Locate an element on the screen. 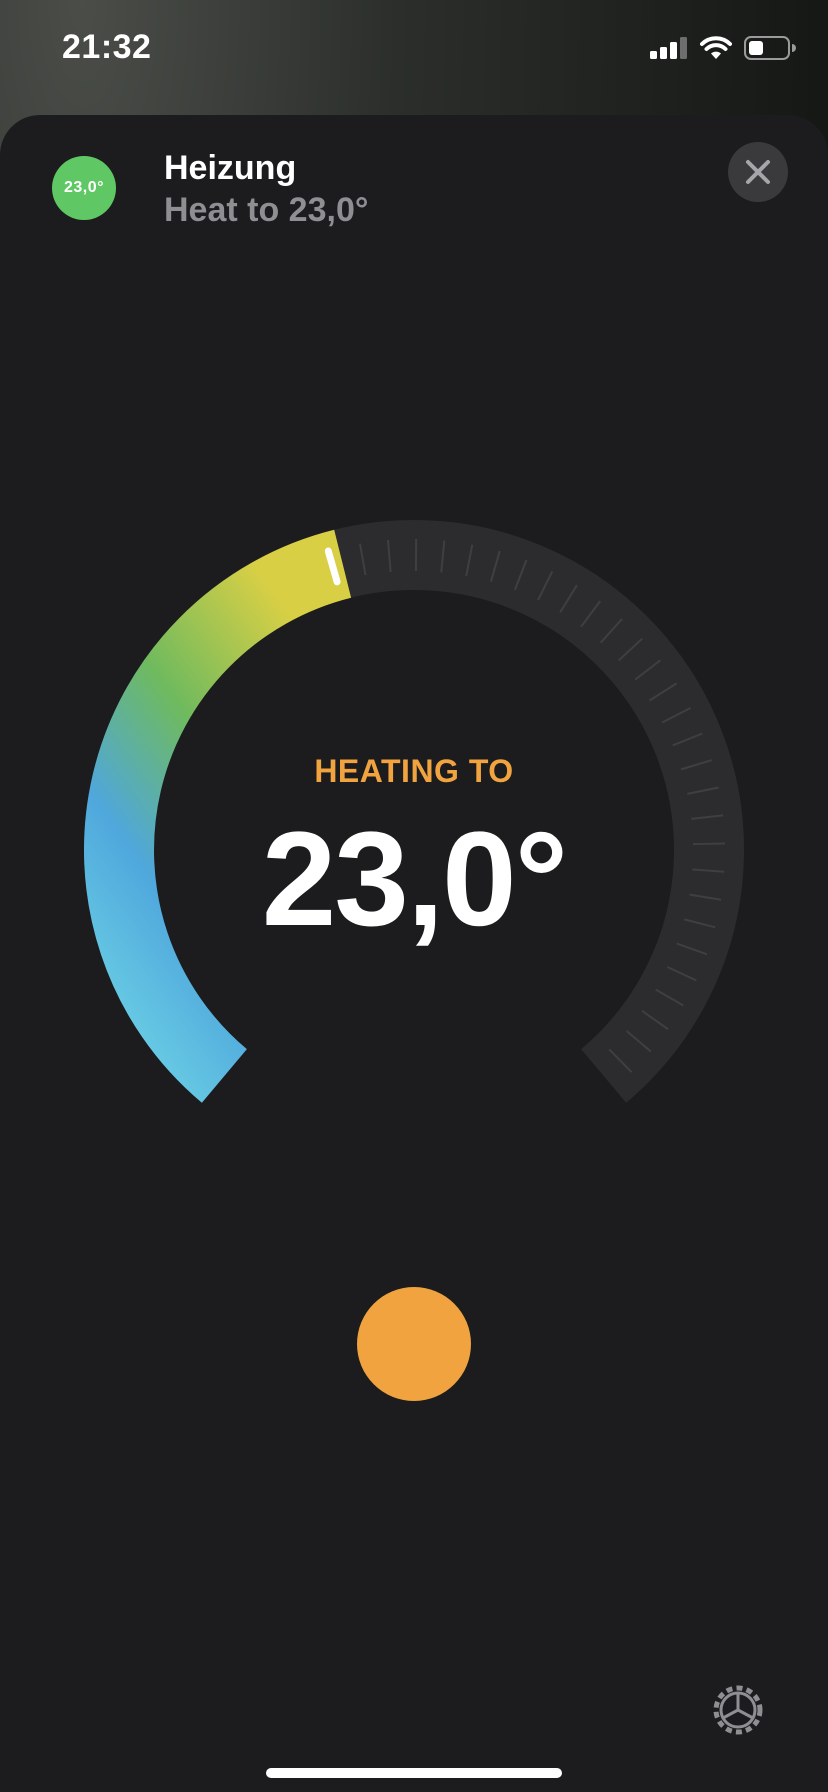  cellular-signal-icon is located at coordinates (668, 48).